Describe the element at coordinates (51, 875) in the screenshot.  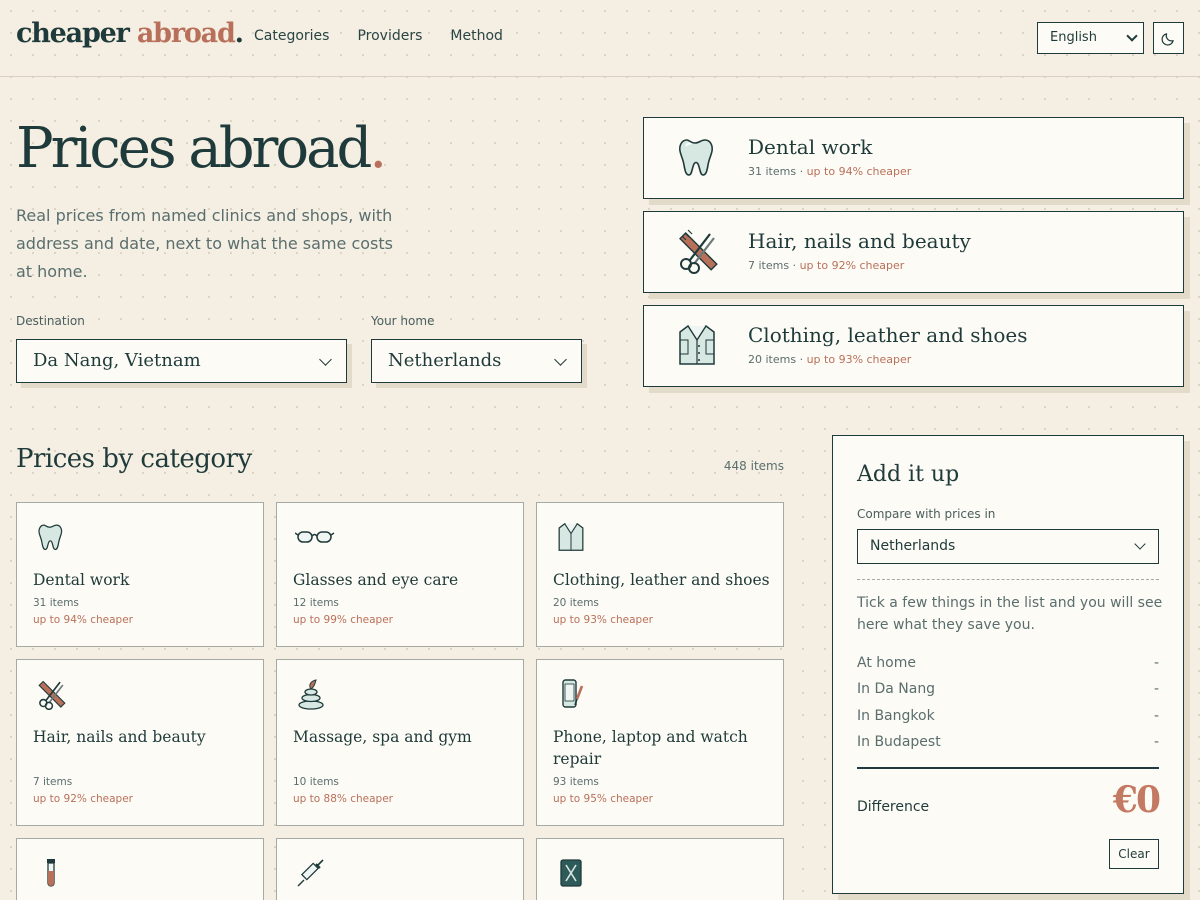
I see `test-tube-icon` at that location.